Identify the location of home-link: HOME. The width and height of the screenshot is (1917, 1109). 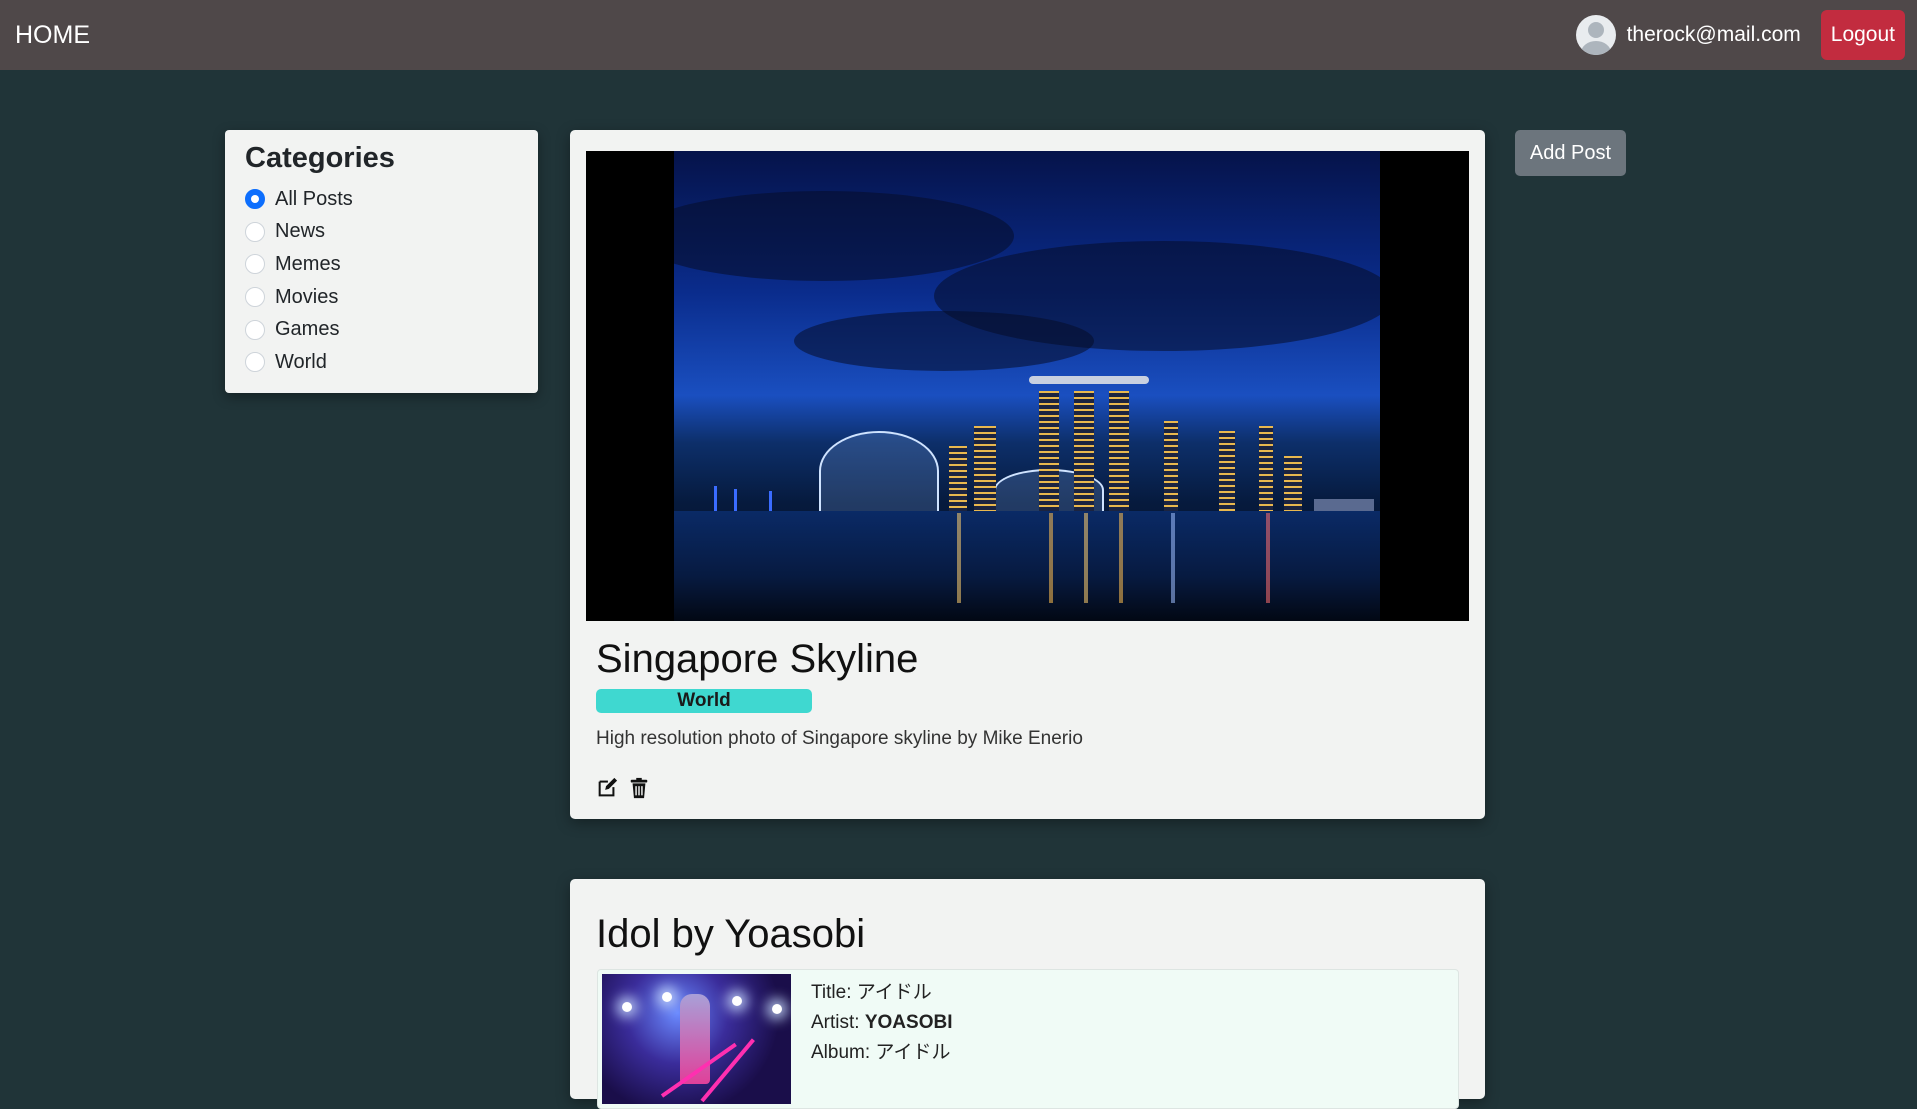
(52, 35).